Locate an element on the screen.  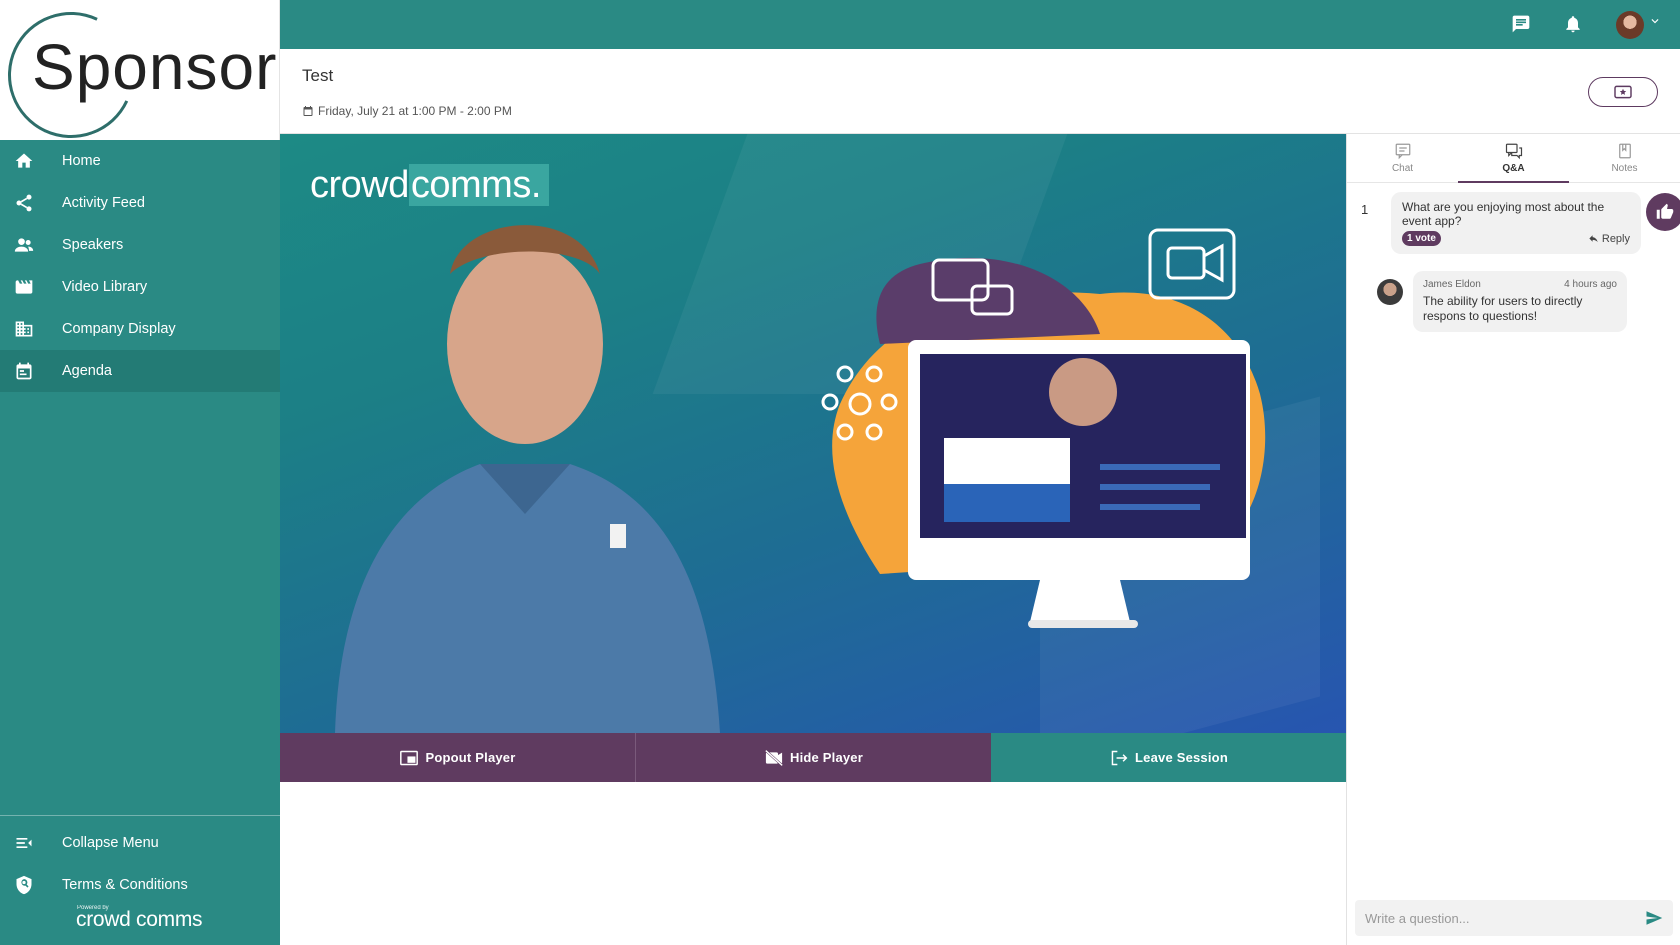
avatar is located at coordinates (1630, 25).